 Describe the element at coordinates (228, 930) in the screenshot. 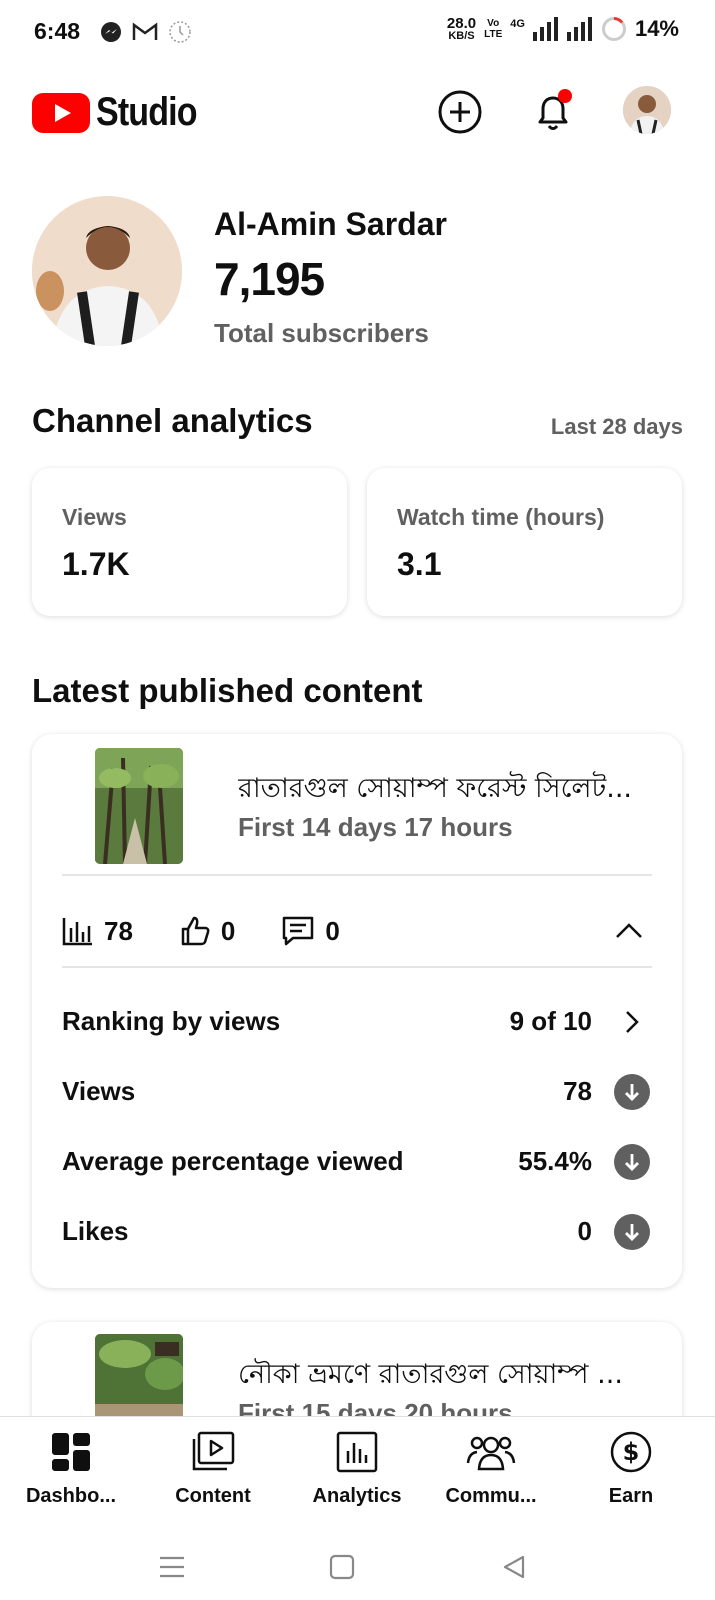

I see `likes-metric-value: 0` at that location.